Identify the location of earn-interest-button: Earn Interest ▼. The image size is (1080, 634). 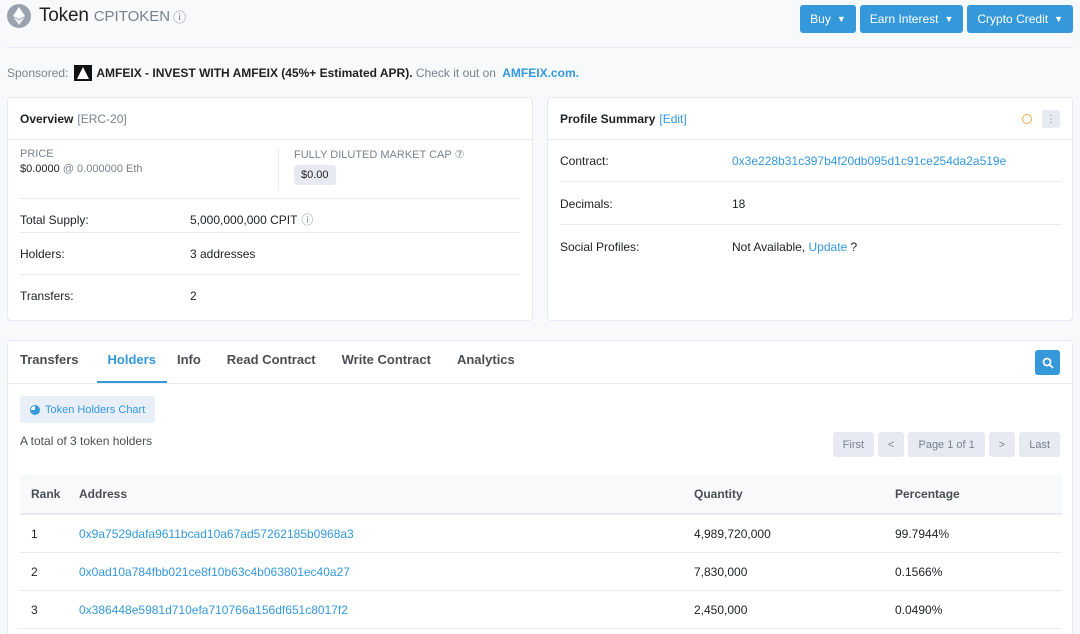
(911, 19).